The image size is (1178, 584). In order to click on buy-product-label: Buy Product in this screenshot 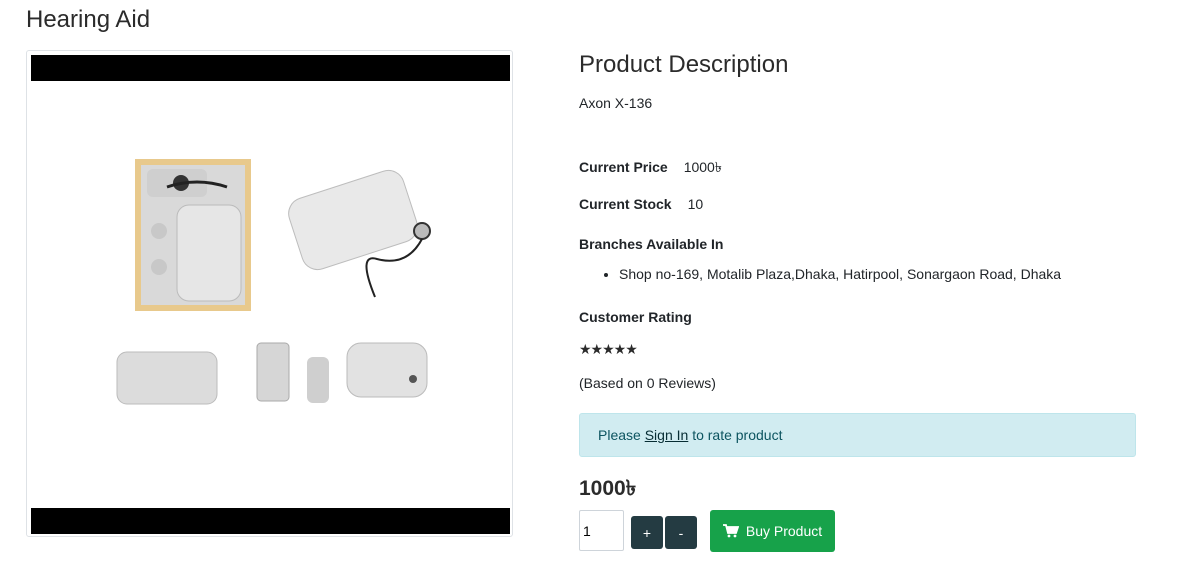, I will do `click(784, 531)`.